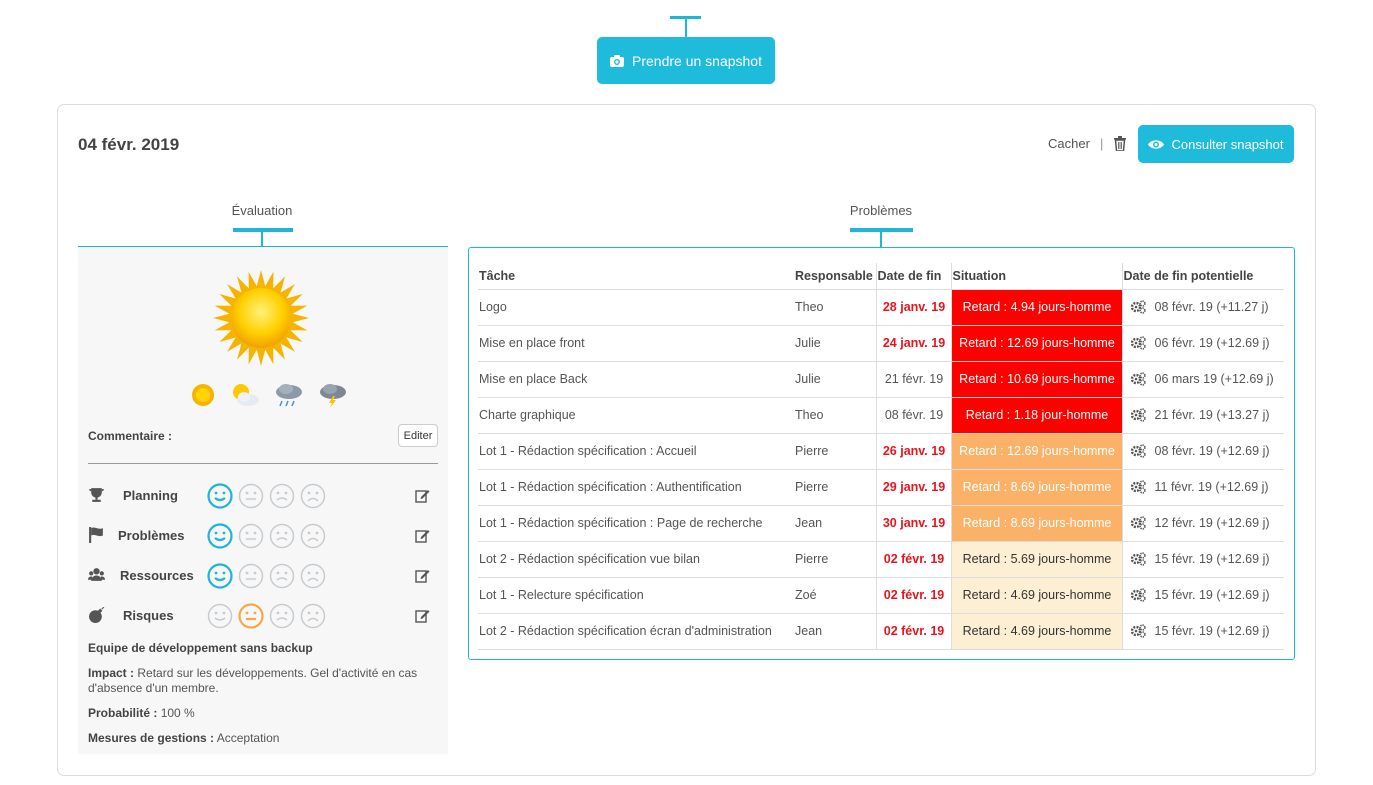  I want to click on potential-end-value: 08 févr. 19 (+12.69 j), so click(1212, 451).